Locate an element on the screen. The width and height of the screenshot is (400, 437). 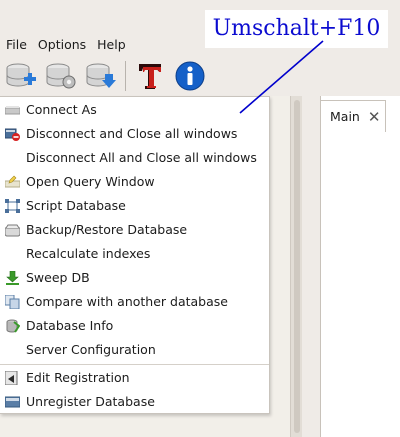
tab-main: Main ✕ is located at coordinates (353, 116).